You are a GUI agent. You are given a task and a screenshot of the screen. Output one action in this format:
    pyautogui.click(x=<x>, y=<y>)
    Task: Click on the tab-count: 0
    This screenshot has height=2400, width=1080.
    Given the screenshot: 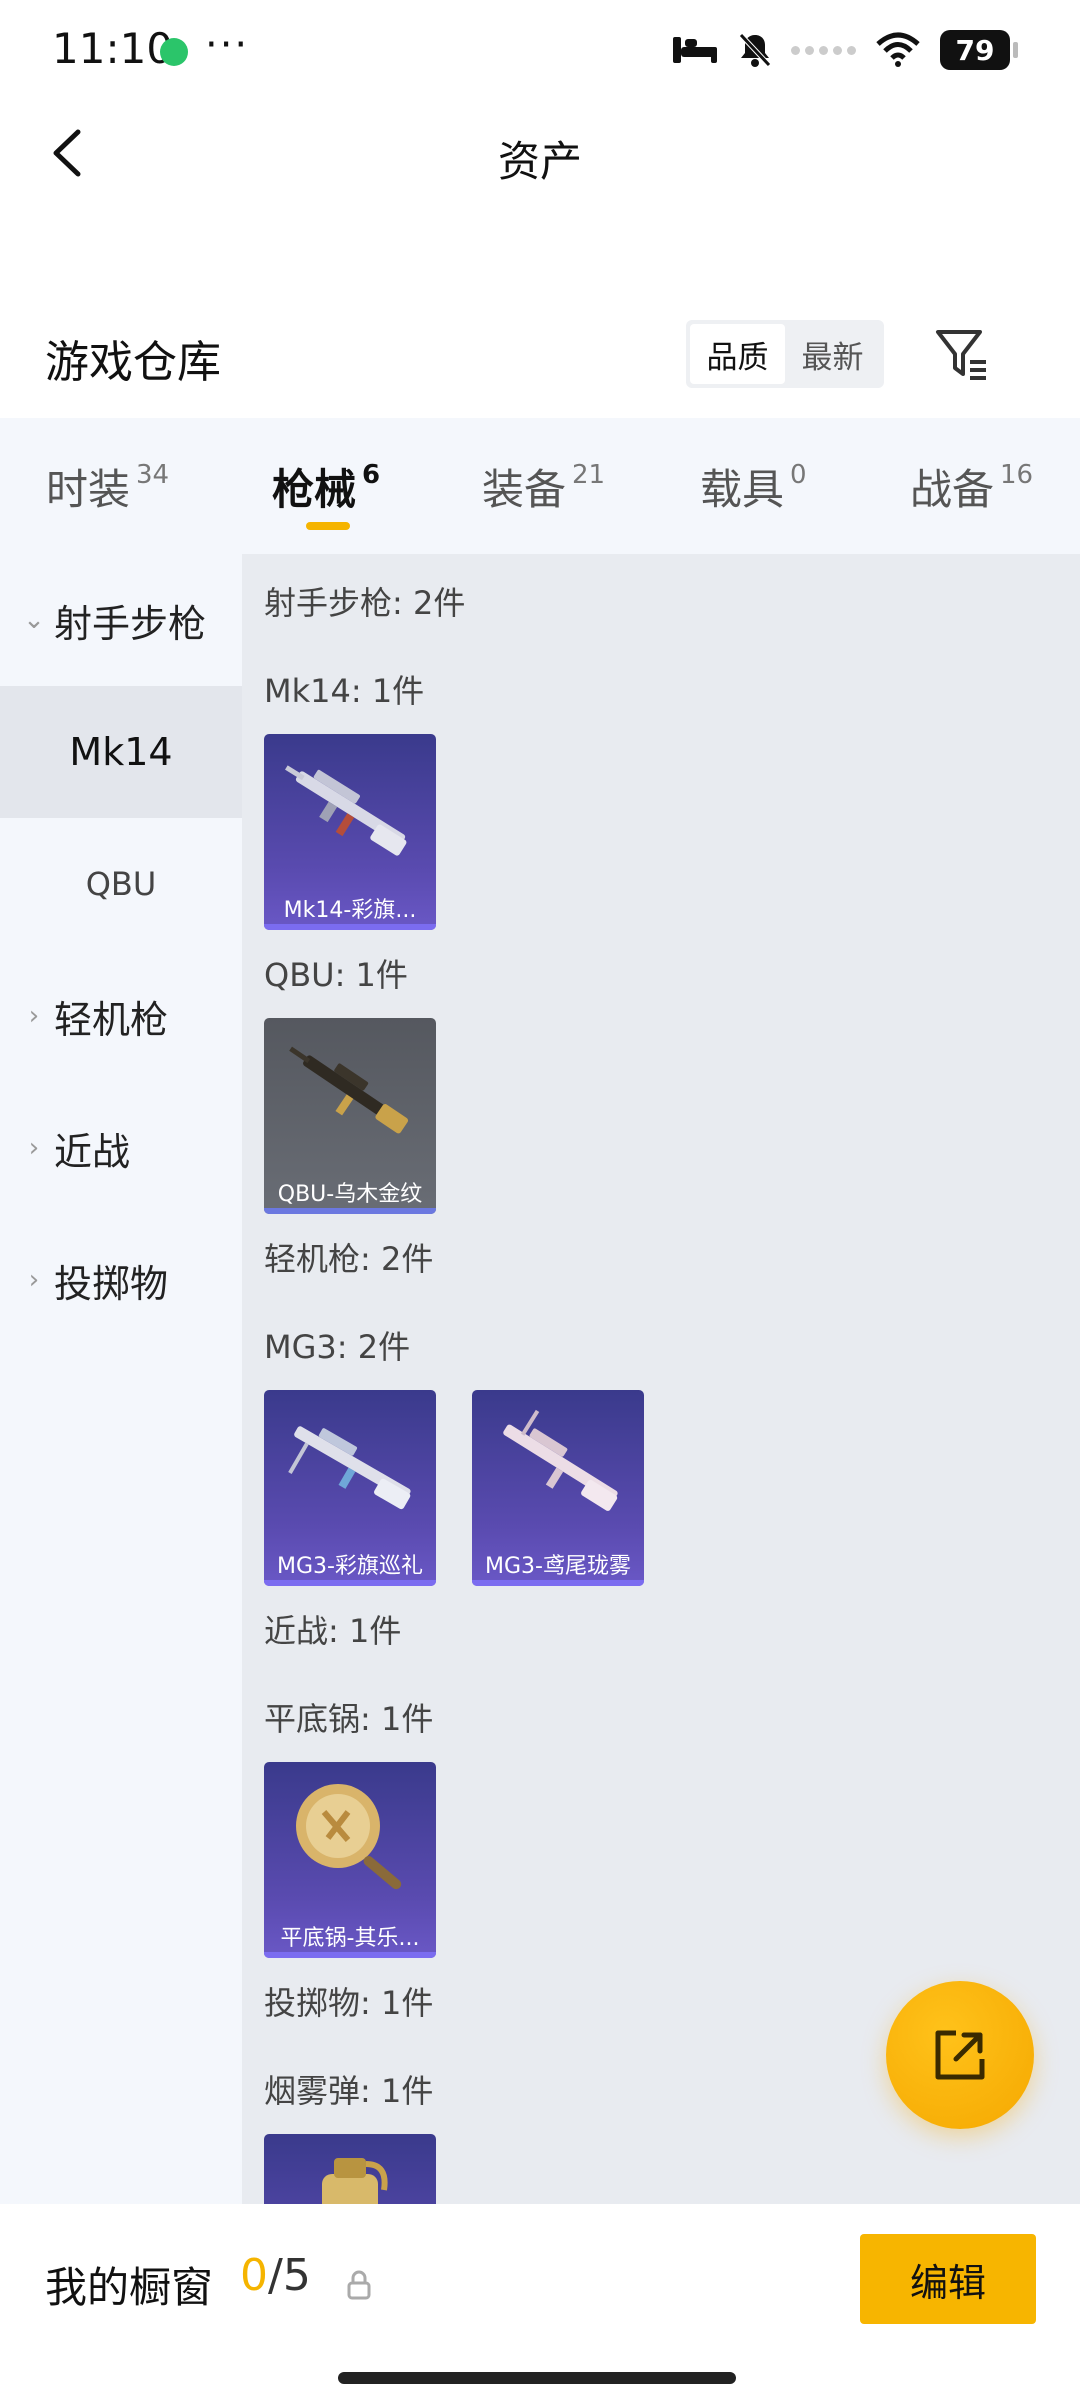 What is the action you would take?
    pyautogui.click(x=798, y=475)
    